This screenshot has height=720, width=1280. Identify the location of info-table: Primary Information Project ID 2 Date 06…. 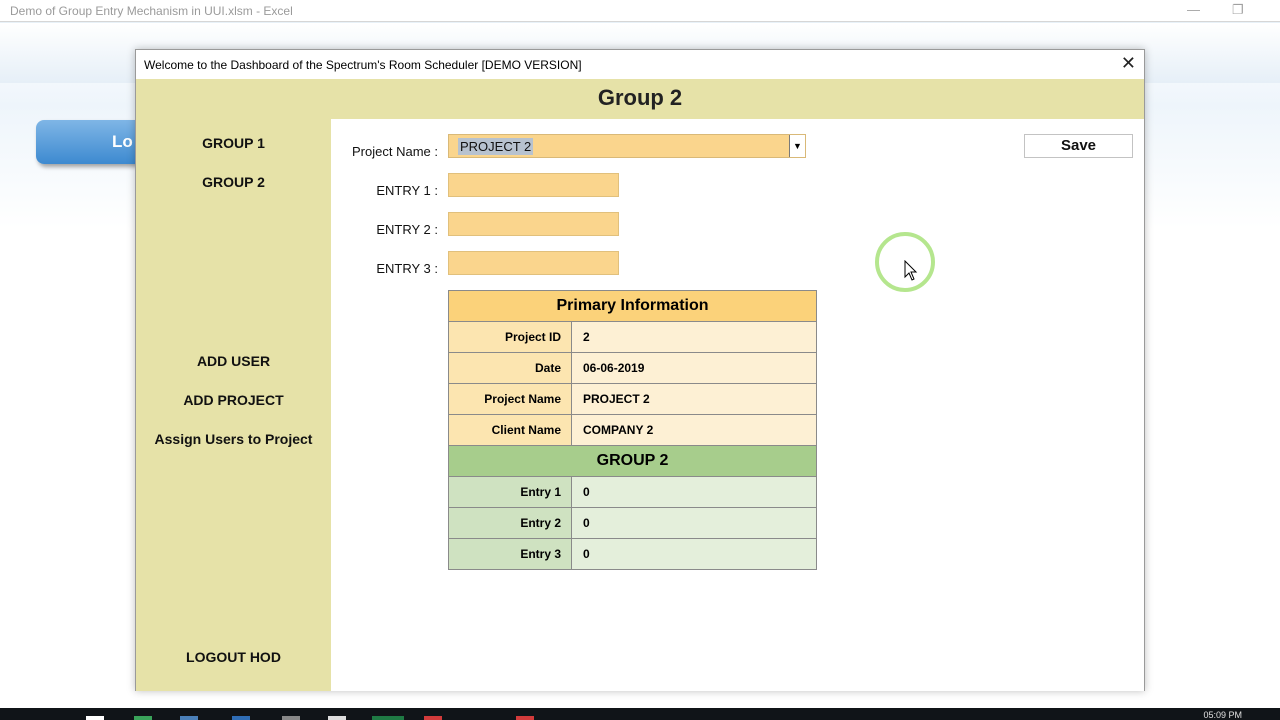
(632, 430).